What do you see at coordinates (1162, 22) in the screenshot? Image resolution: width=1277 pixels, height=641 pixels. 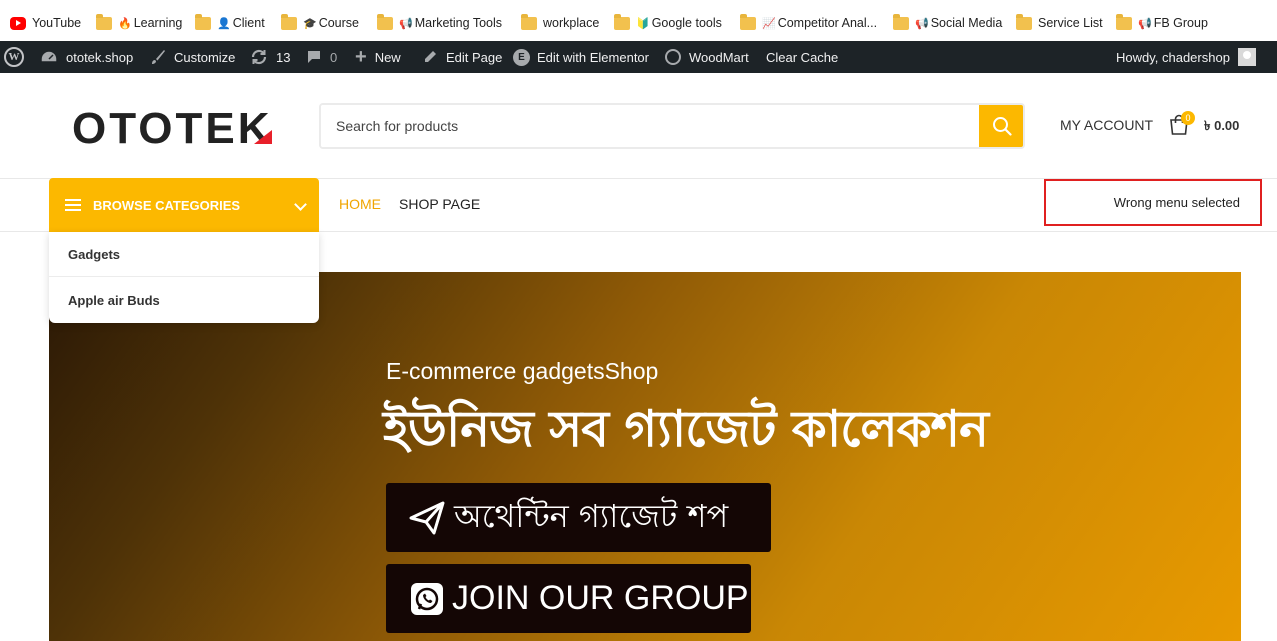 I see `bookmark-fb-group: 📢 FB Group` at bounding box center [1162, 22].